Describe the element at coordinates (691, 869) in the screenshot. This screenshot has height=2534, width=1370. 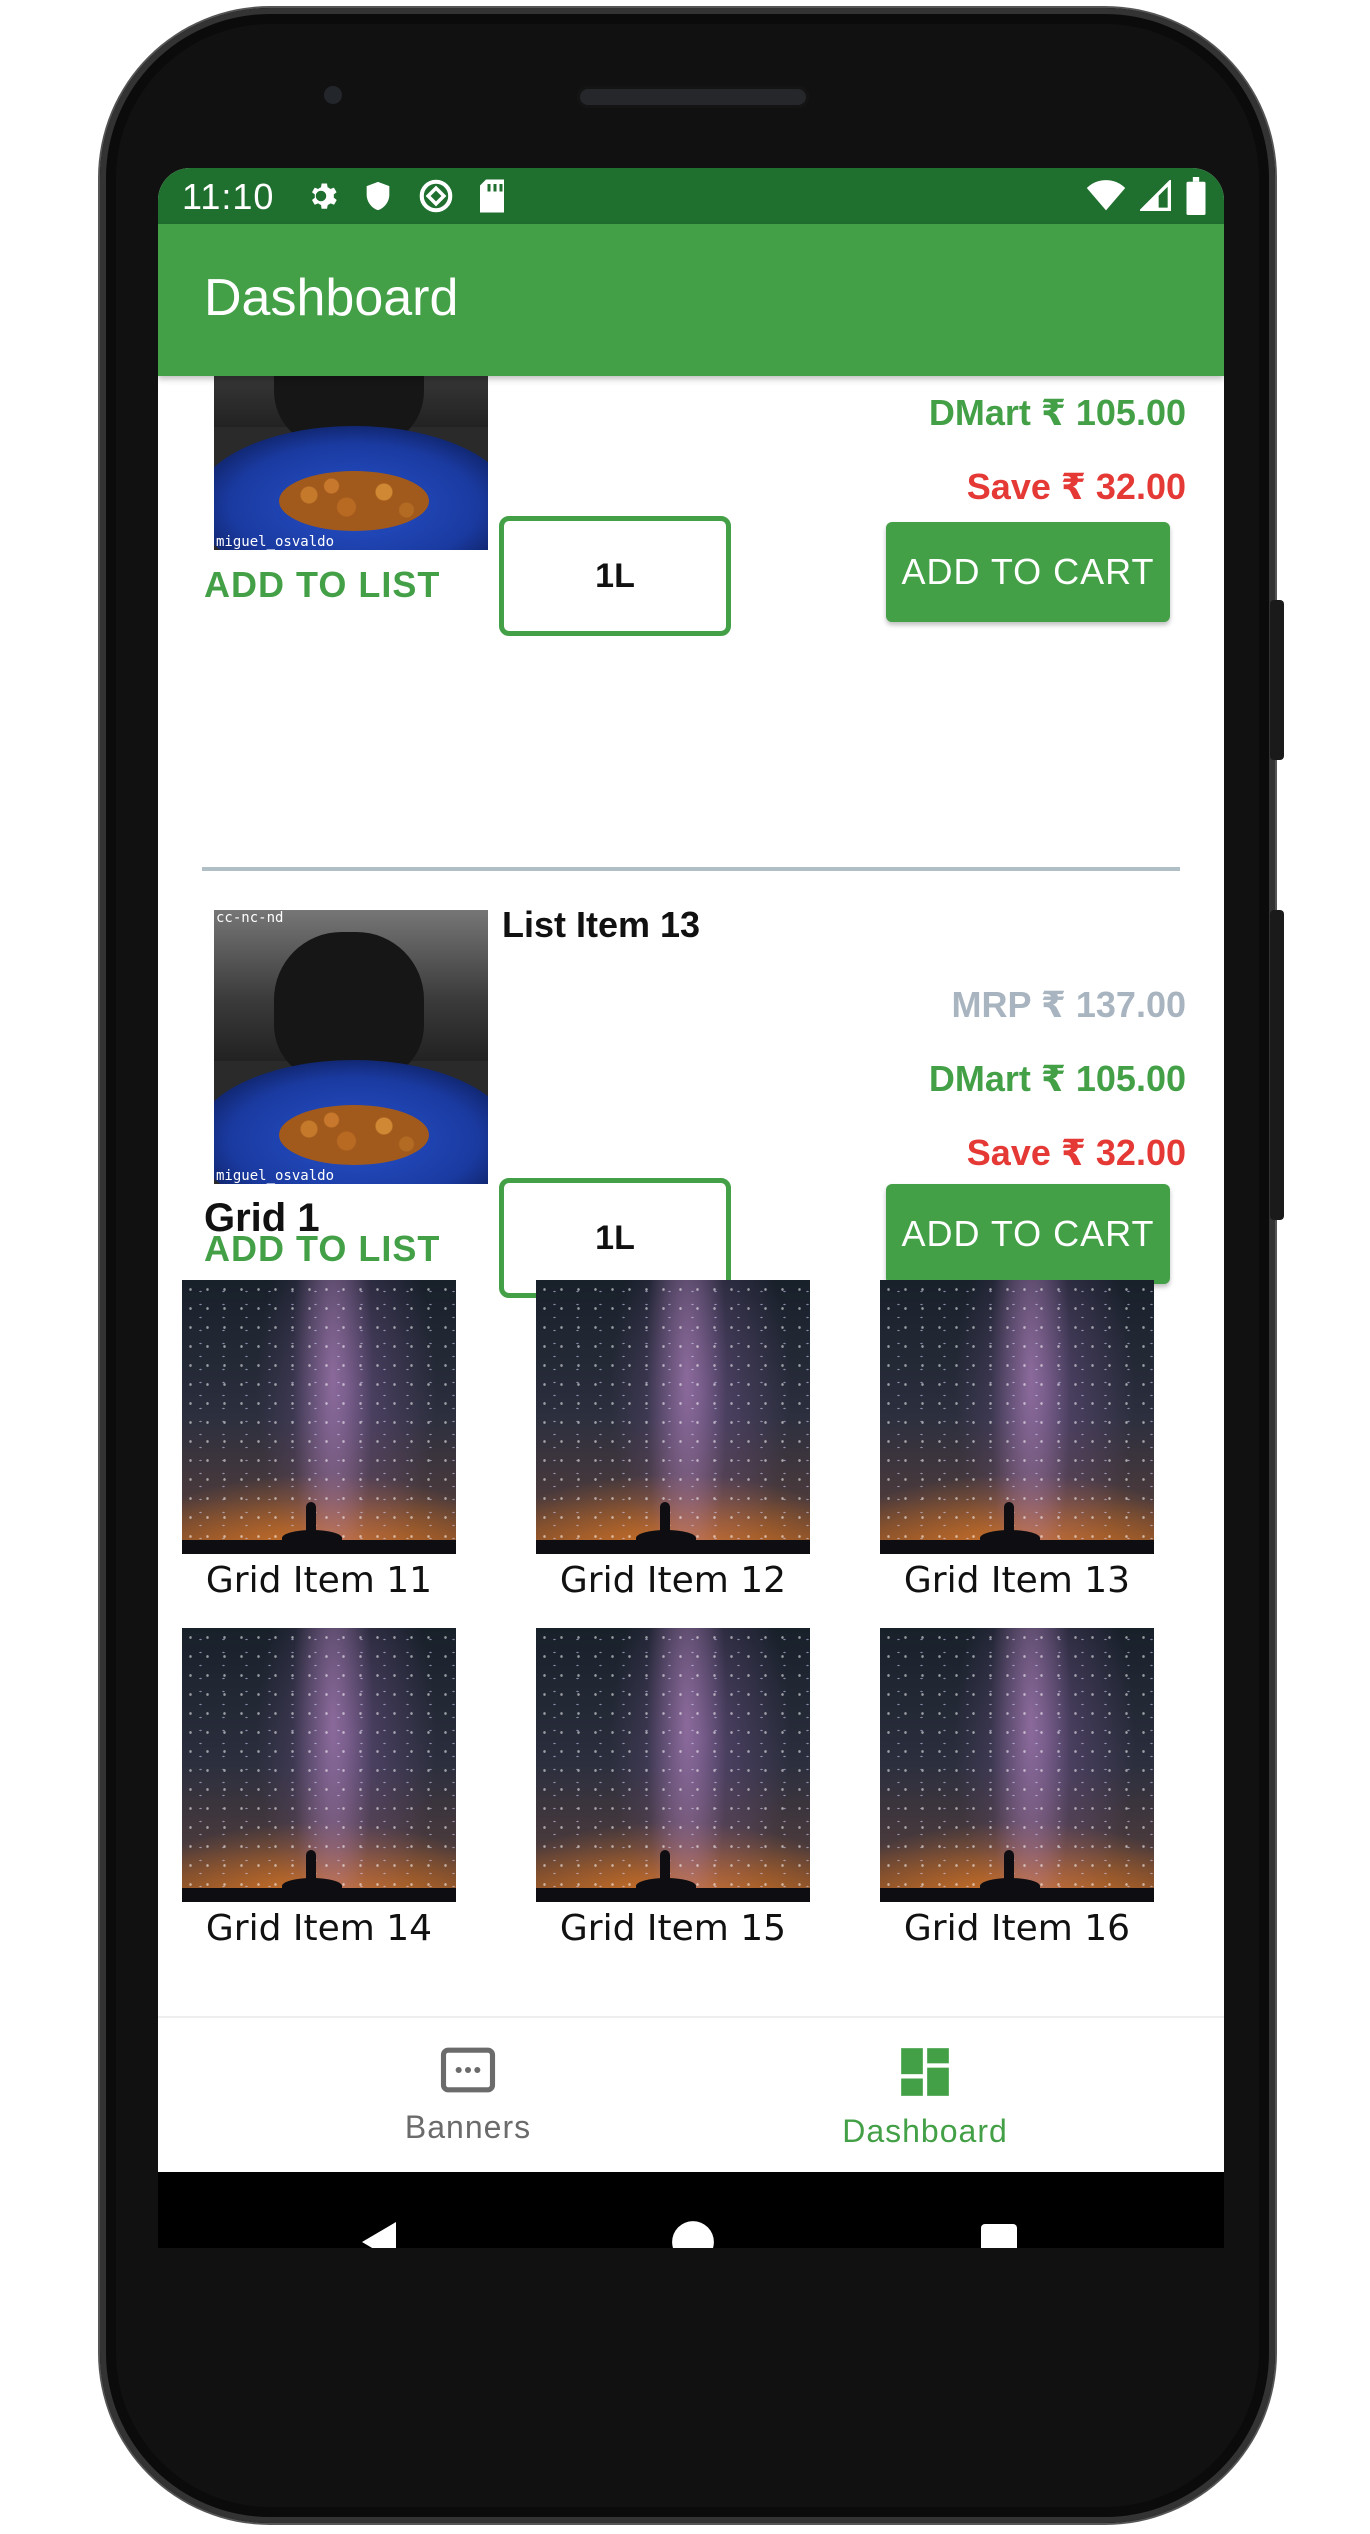
I see `item-divider` at that location.